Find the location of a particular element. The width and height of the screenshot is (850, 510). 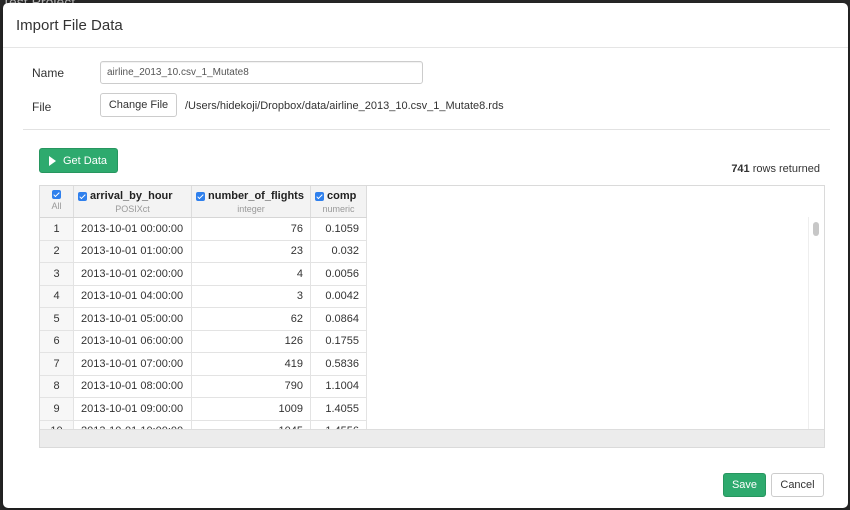

cell-flights: 126 is located at coordinates (251, 341).